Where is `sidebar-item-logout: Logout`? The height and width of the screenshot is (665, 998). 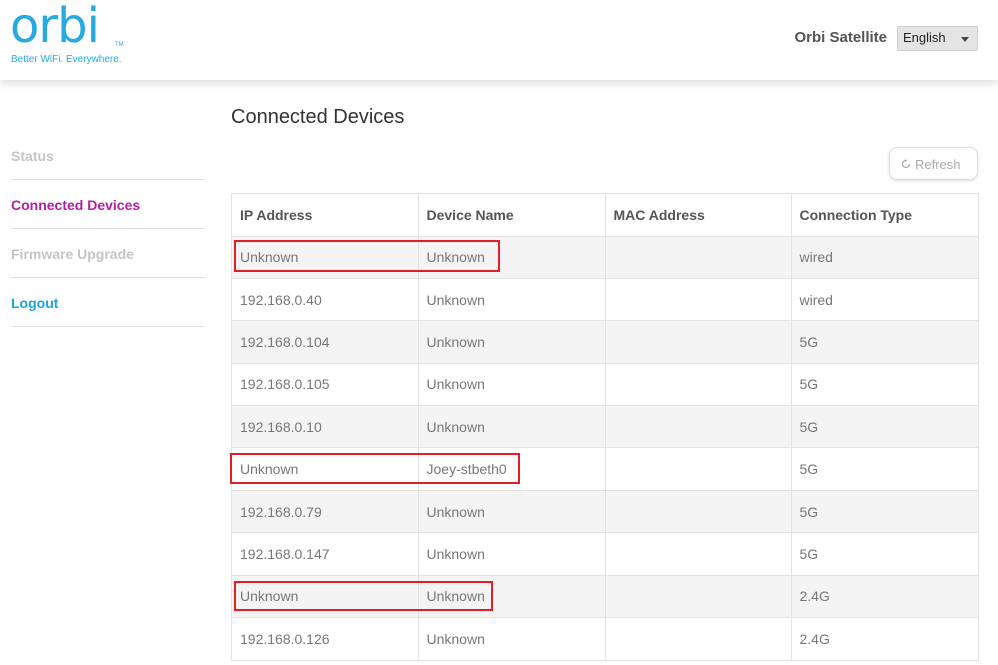
sidebar-item-logout: Logout is located at coordinates (108, 302).